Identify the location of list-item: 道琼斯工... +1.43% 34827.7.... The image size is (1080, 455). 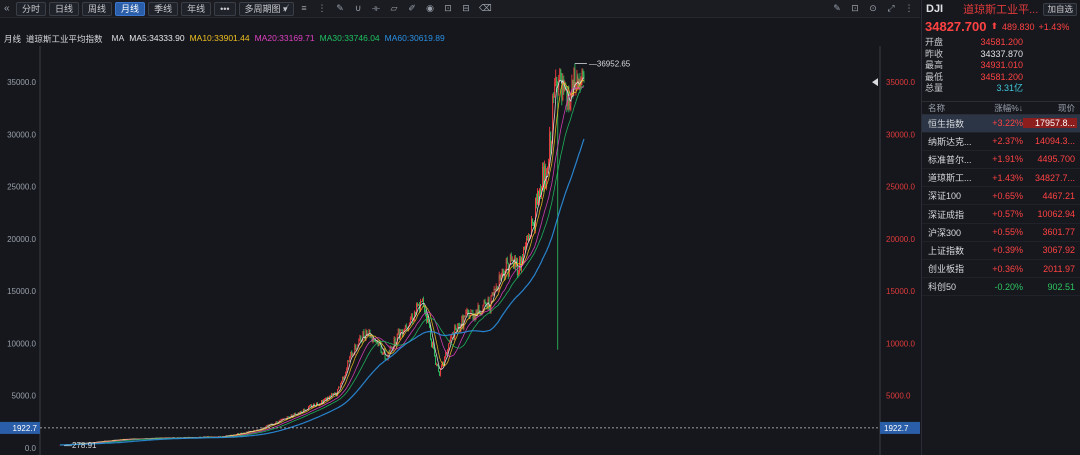
(1001, 178).